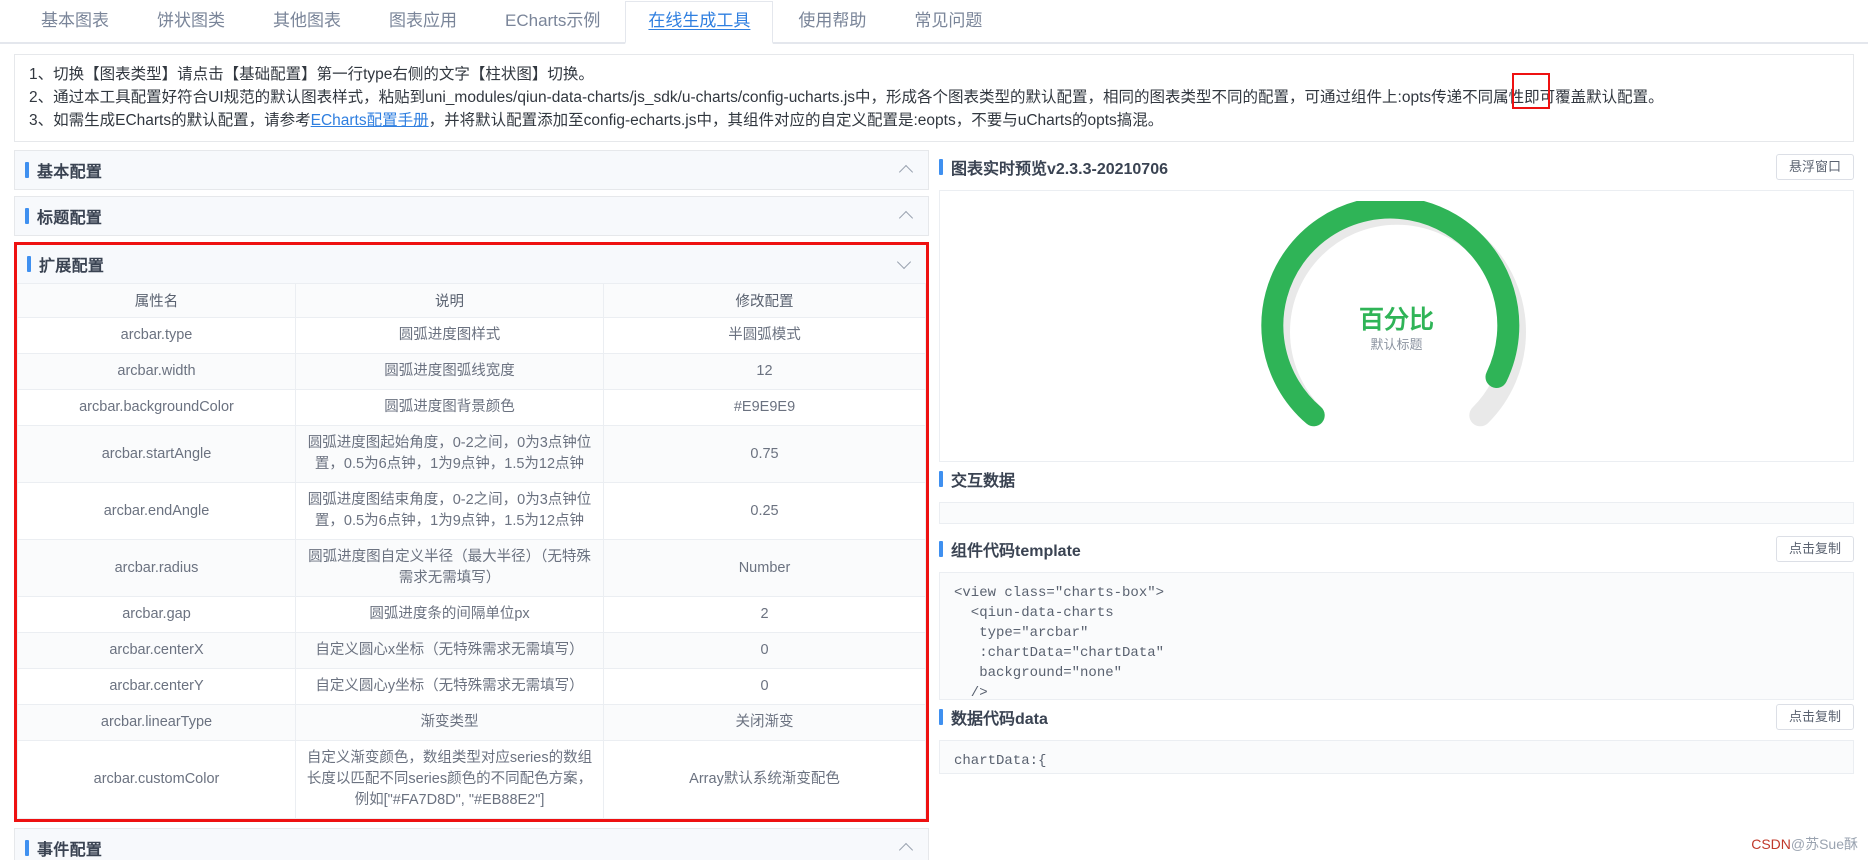  What do you see at coordinates (1396, 513) in the screenshot?
I see `interactive-data-box` at bounding box center [1396, 513].